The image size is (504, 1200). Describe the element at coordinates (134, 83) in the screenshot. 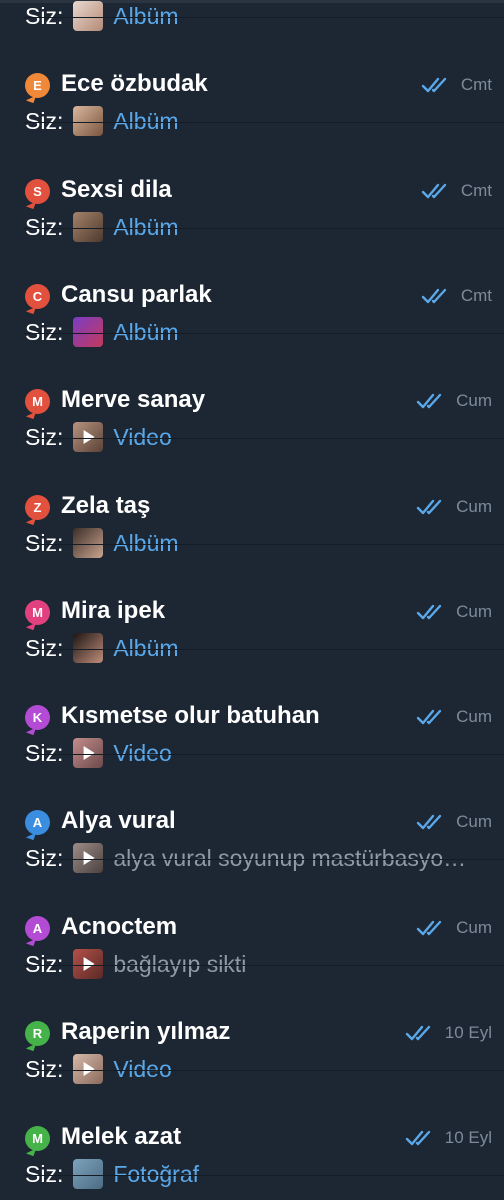

I see `chat-name: Ece özbudak` at that location.